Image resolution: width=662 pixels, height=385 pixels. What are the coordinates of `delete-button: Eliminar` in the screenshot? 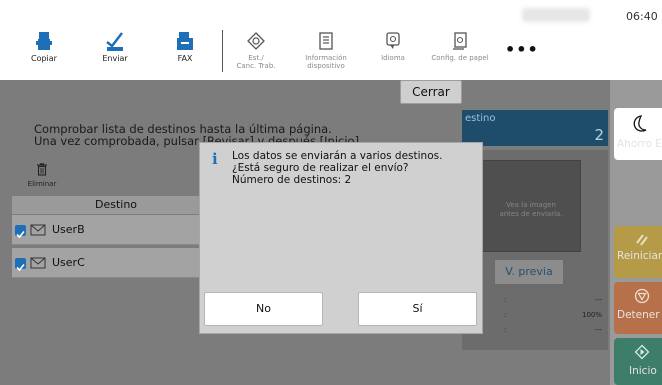 It's located at (42, 174).